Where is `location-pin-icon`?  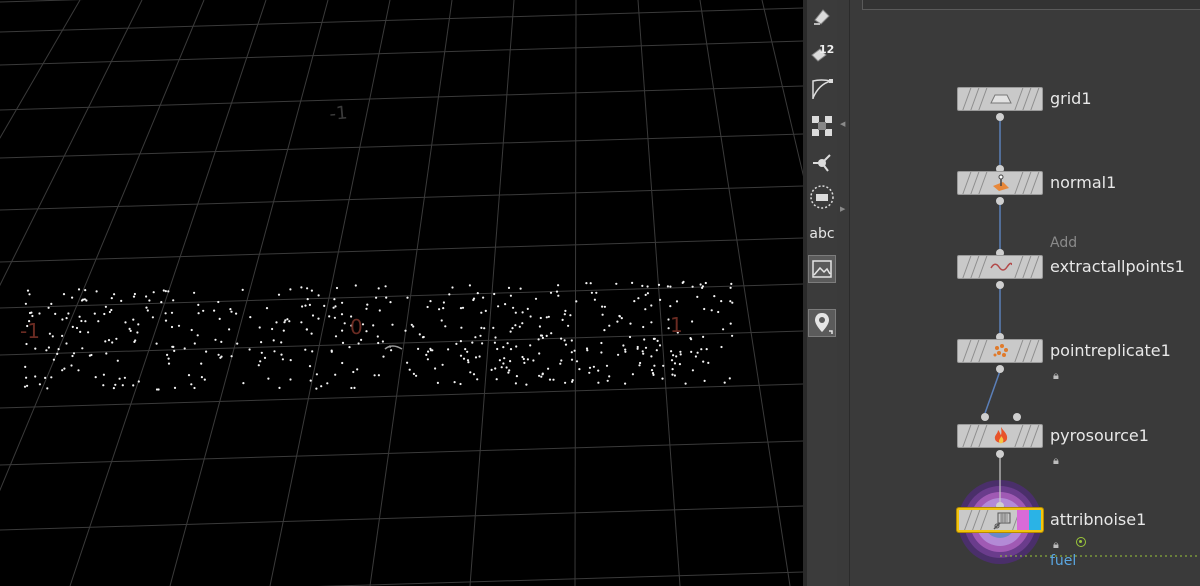 location-pin-icon is located at coordinates (822, 323).